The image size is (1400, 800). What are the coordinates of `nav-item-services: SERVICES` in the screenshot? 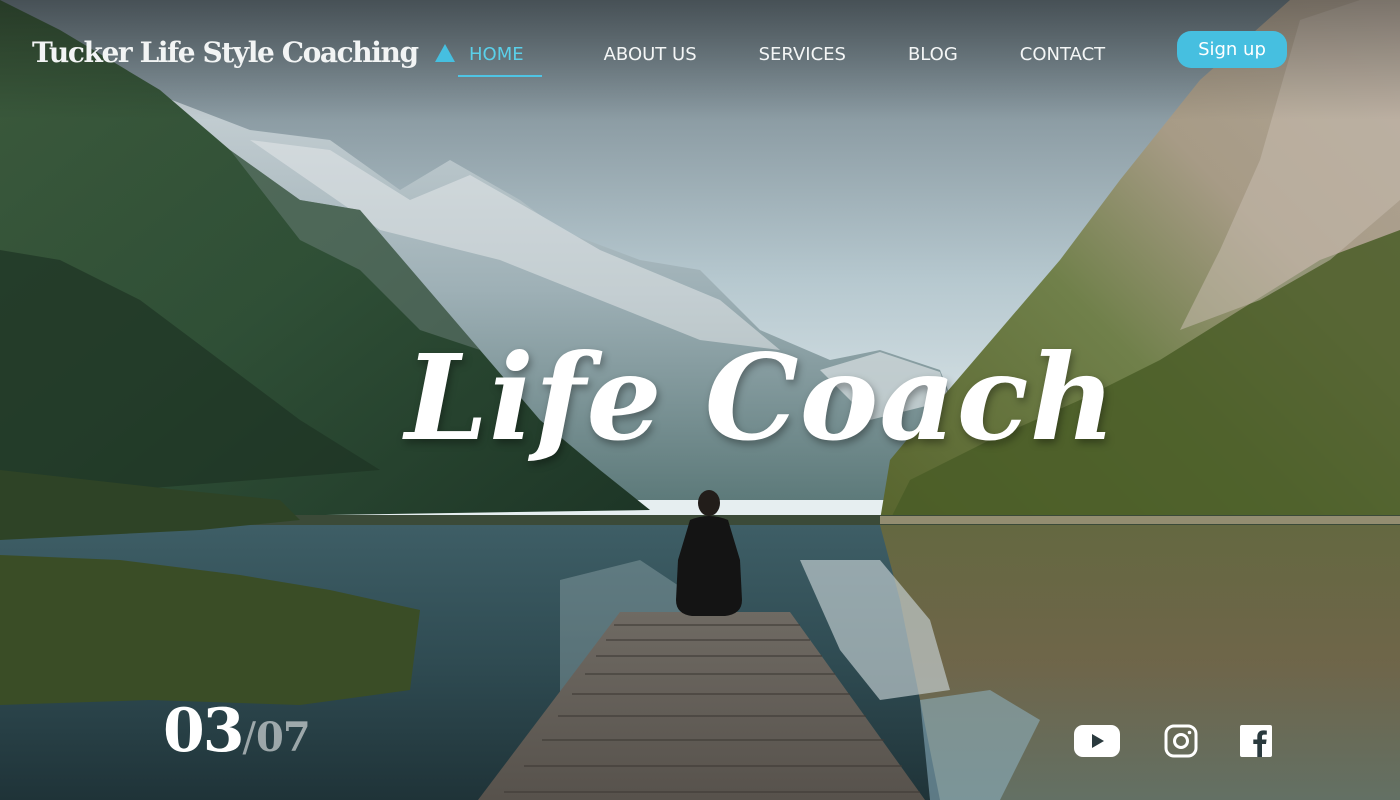 It's located at (802, 60).